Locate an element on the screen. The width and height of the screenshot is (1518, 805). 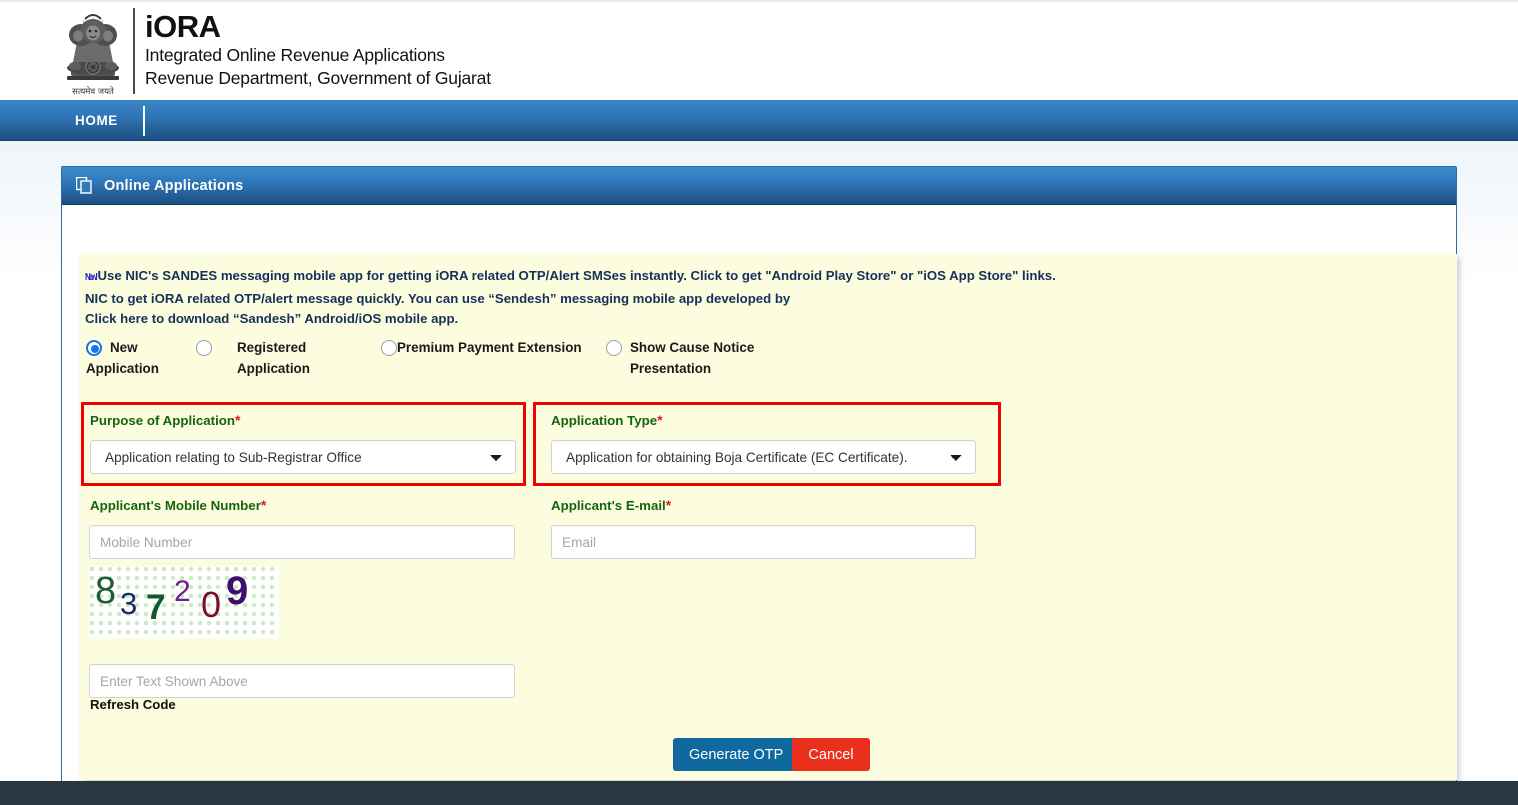
radio-label-line2: Presentation is located at coordinates (671, 368).